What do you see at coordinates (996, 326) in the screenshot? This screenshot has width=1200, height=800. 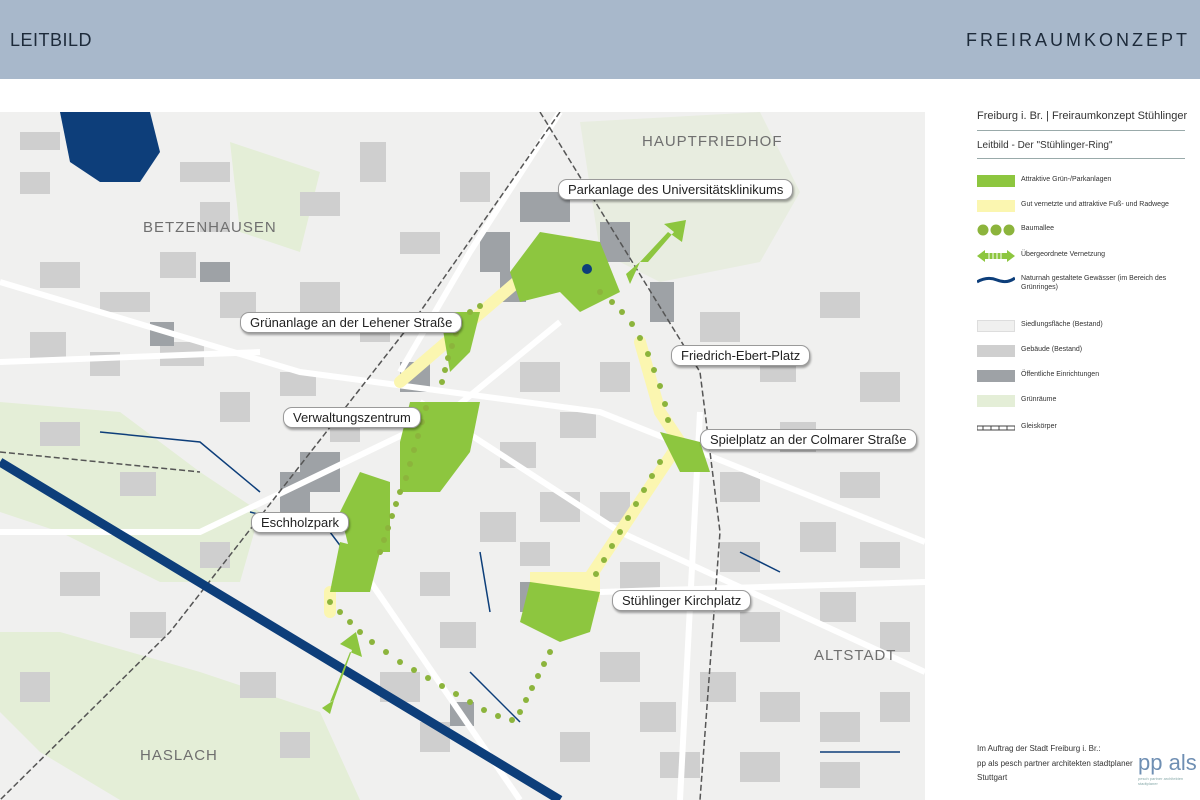 I see `settlement-swatch` at bounding box center [996, 326].